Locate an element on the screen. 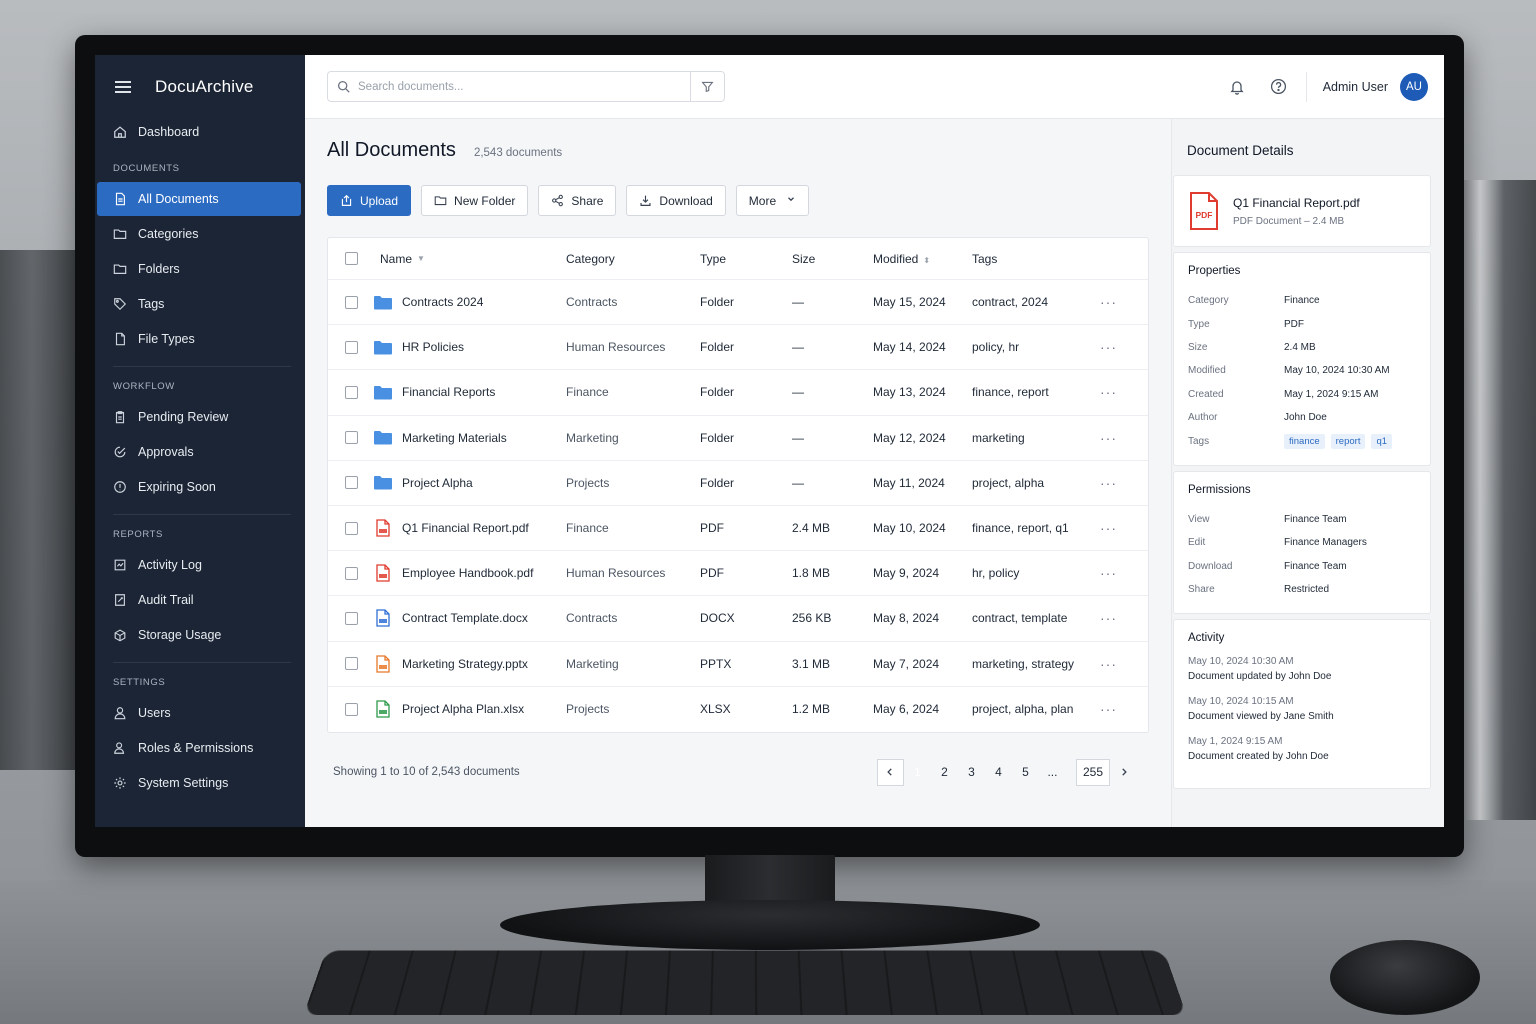 The width and height of the screenshot is (1536, 1024). row-name: Employee Handbook.pdf is located at coordinates (467, 573).